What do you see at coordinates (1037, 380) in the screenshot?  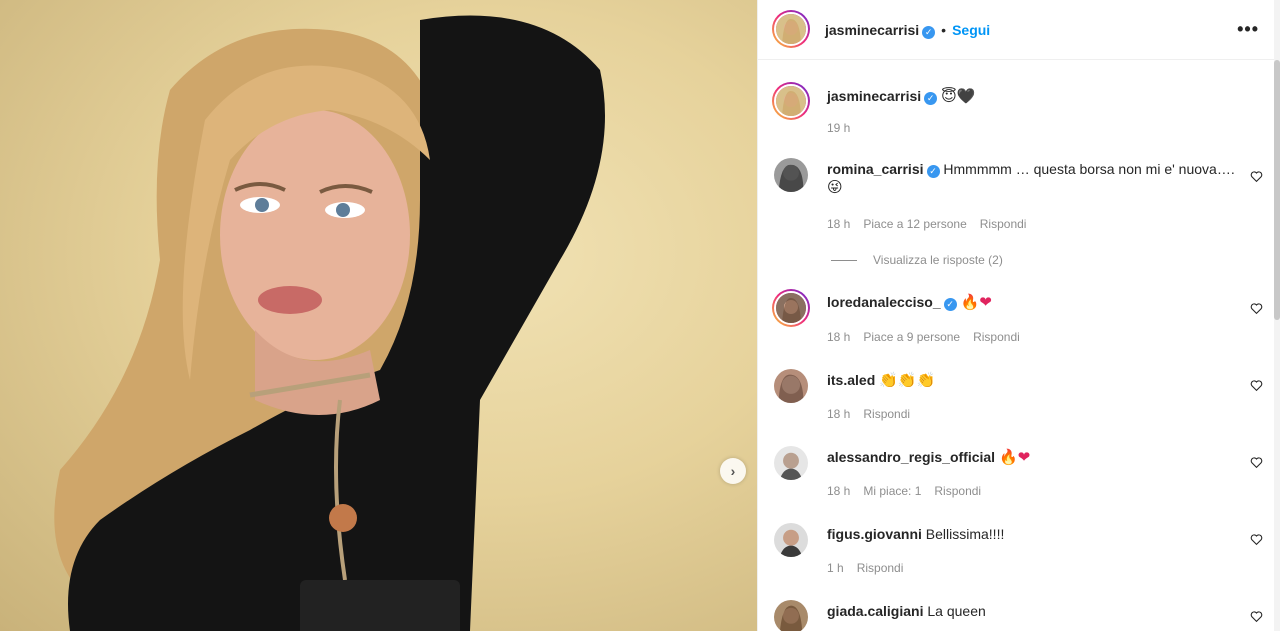 I see `comment-body: its.aled 👏👏👏` at bounding box center [1037, 380].